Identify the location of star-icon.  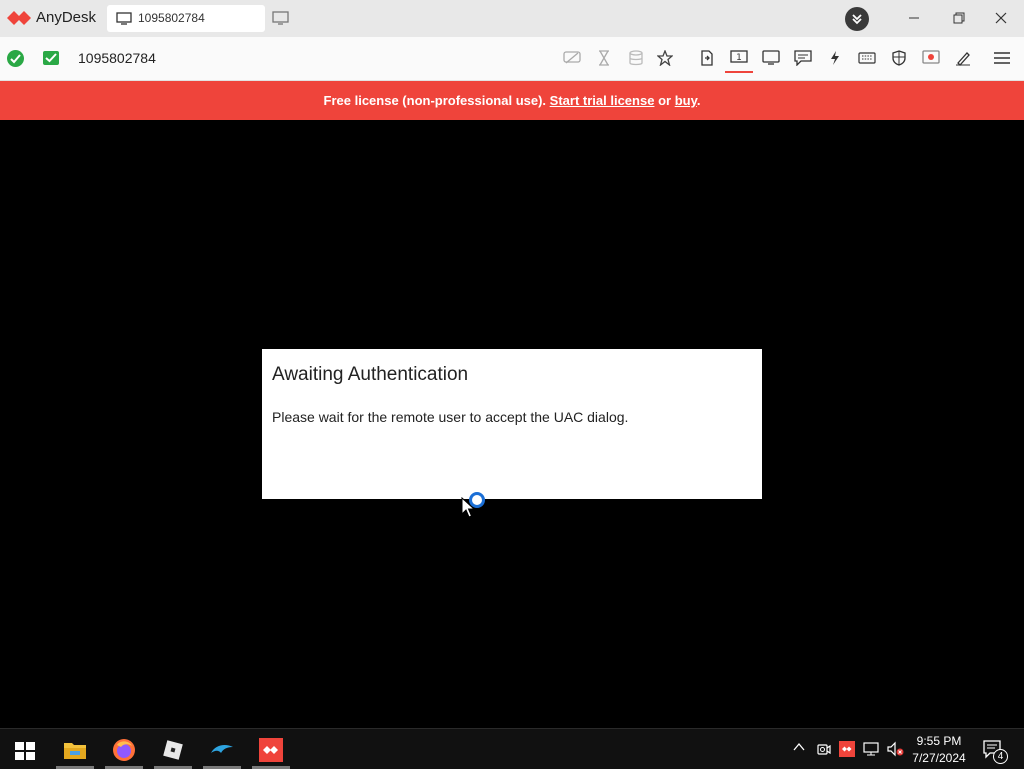
(665, 58).